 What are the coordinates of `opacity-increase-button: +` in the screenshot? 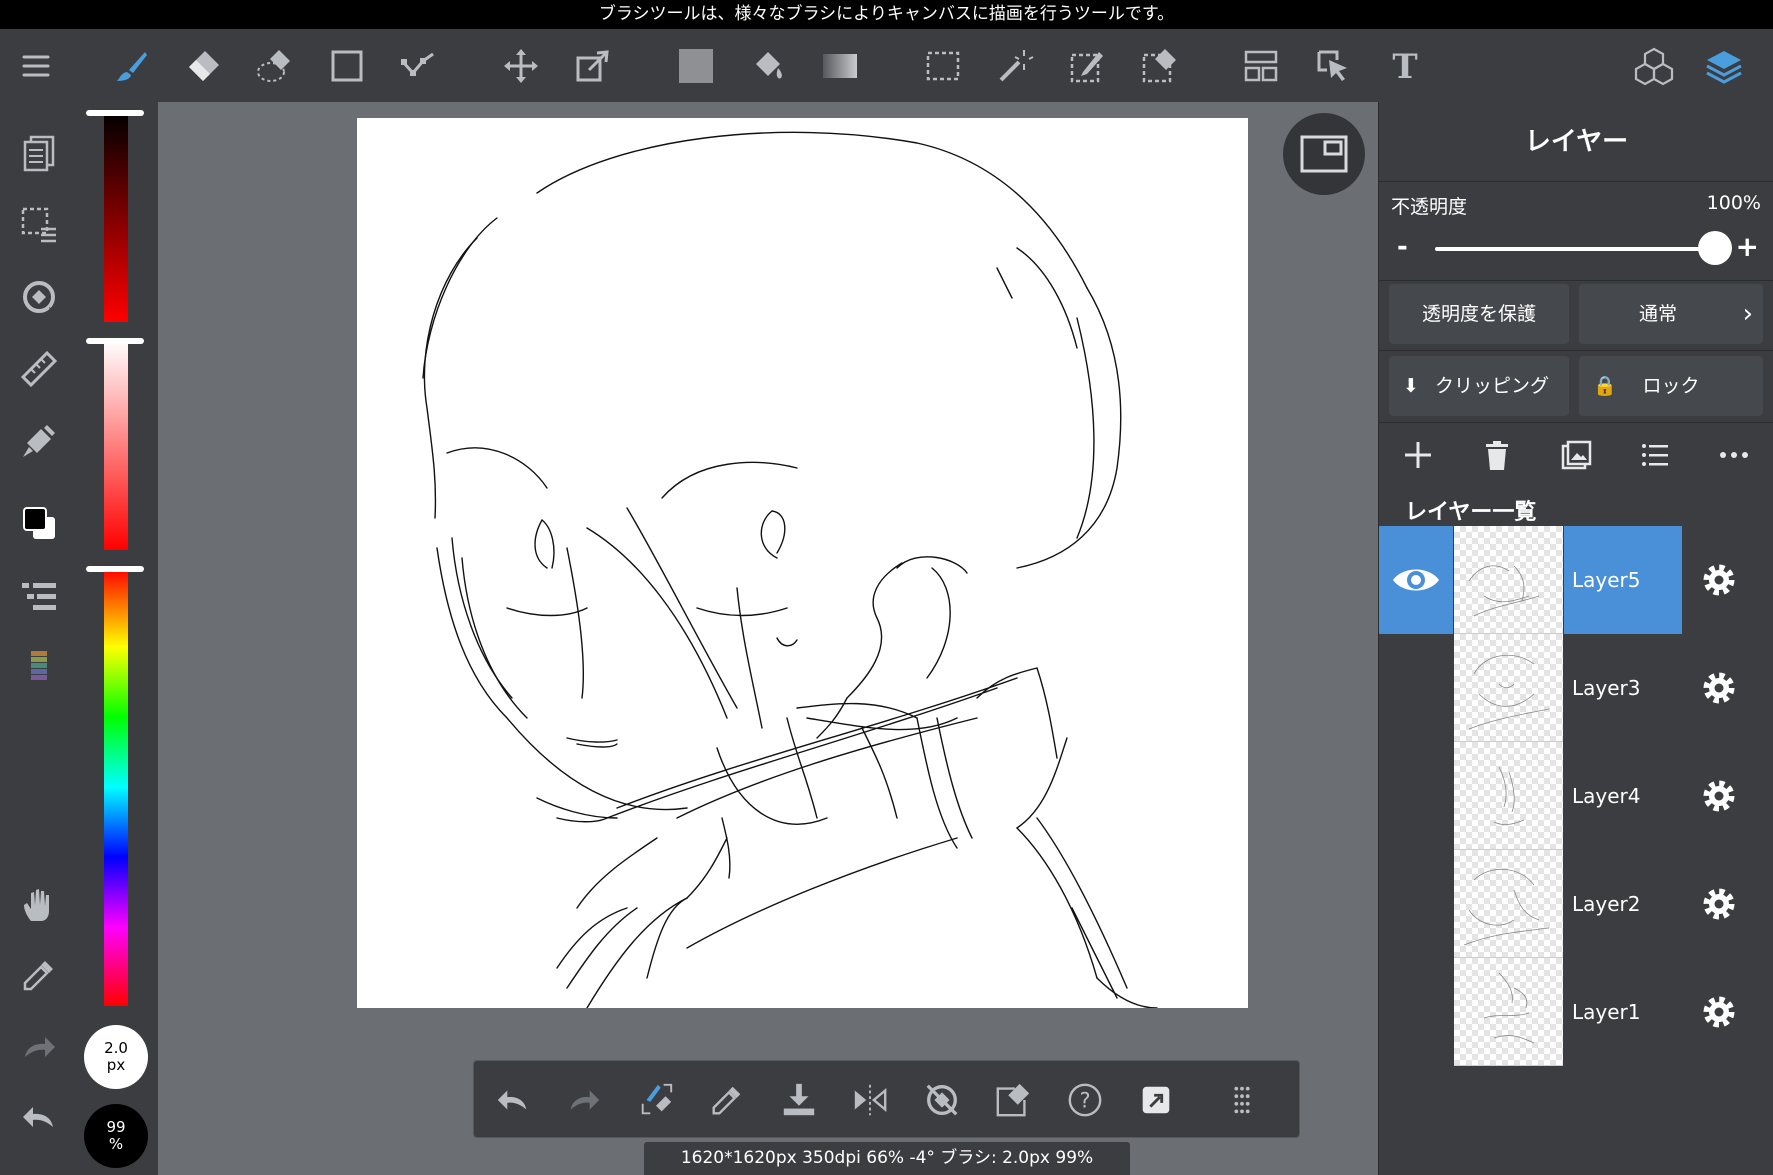 It's located at (1747, 246).